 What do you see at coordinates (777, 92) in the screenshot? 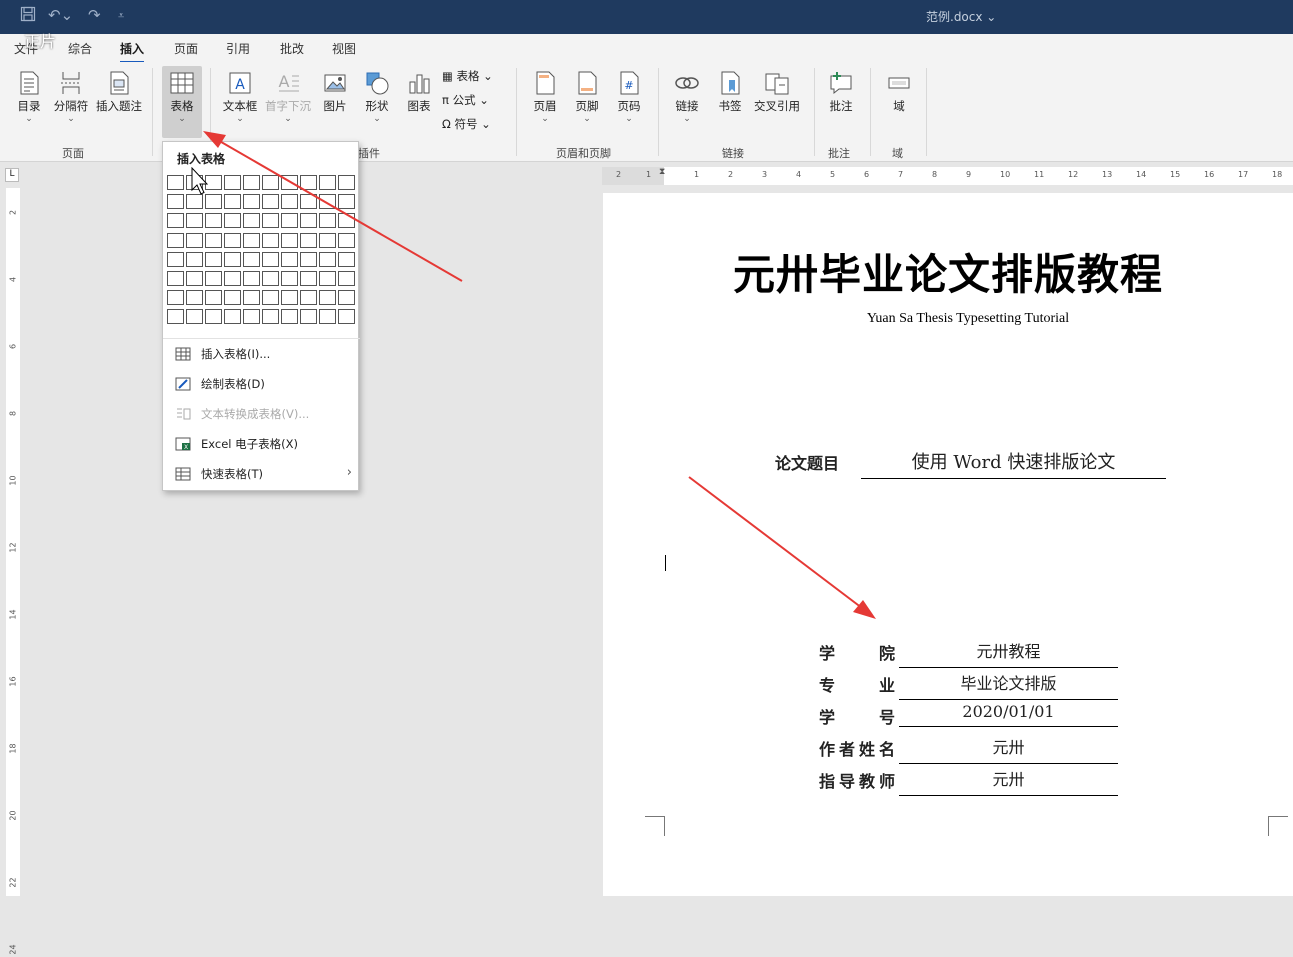
I see `cross-reference-button: 交叉引用` at bounding box center [777, 92].